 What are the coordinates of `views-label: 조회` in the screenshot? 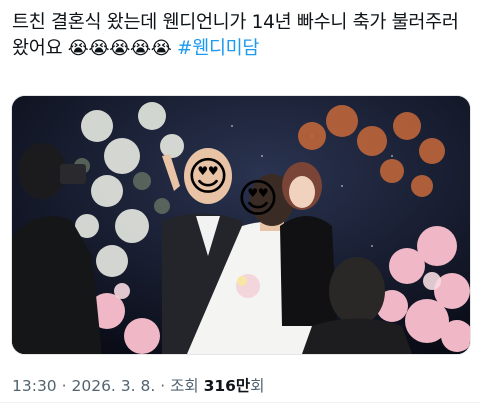 It's located at (184, 386).